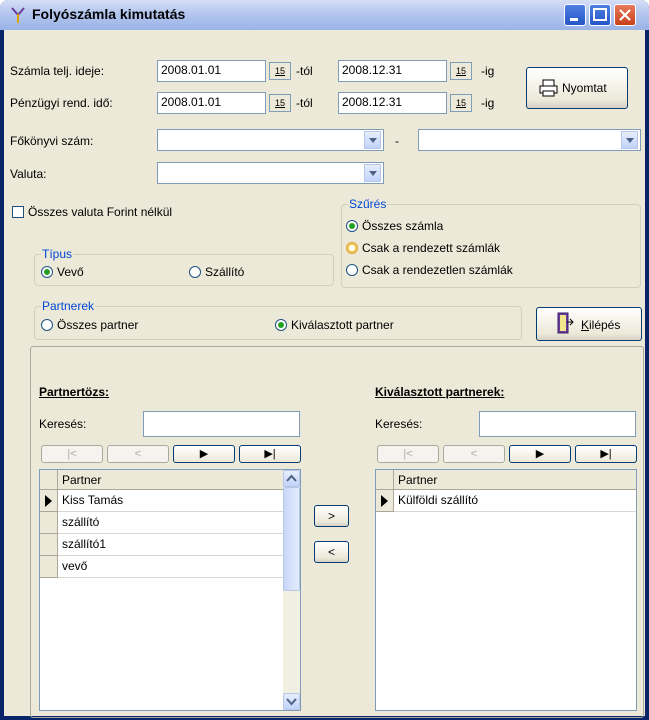  Describe the element at coordinates (291, 701) in the screenshot. I see `scroll-down-icon` at that location.